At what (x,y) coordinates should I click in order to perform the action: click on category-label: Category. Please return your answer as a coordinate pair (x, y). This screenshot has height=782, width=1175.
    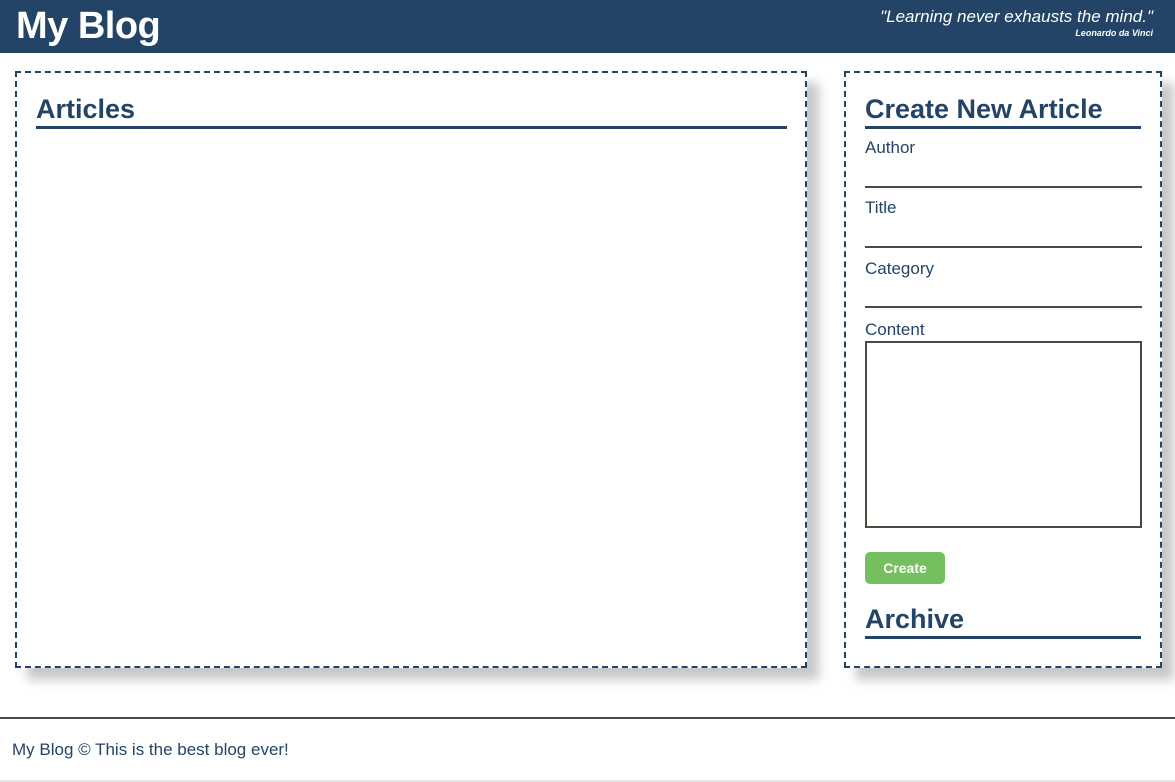
    Looking at the image, I should click on (899, 268).